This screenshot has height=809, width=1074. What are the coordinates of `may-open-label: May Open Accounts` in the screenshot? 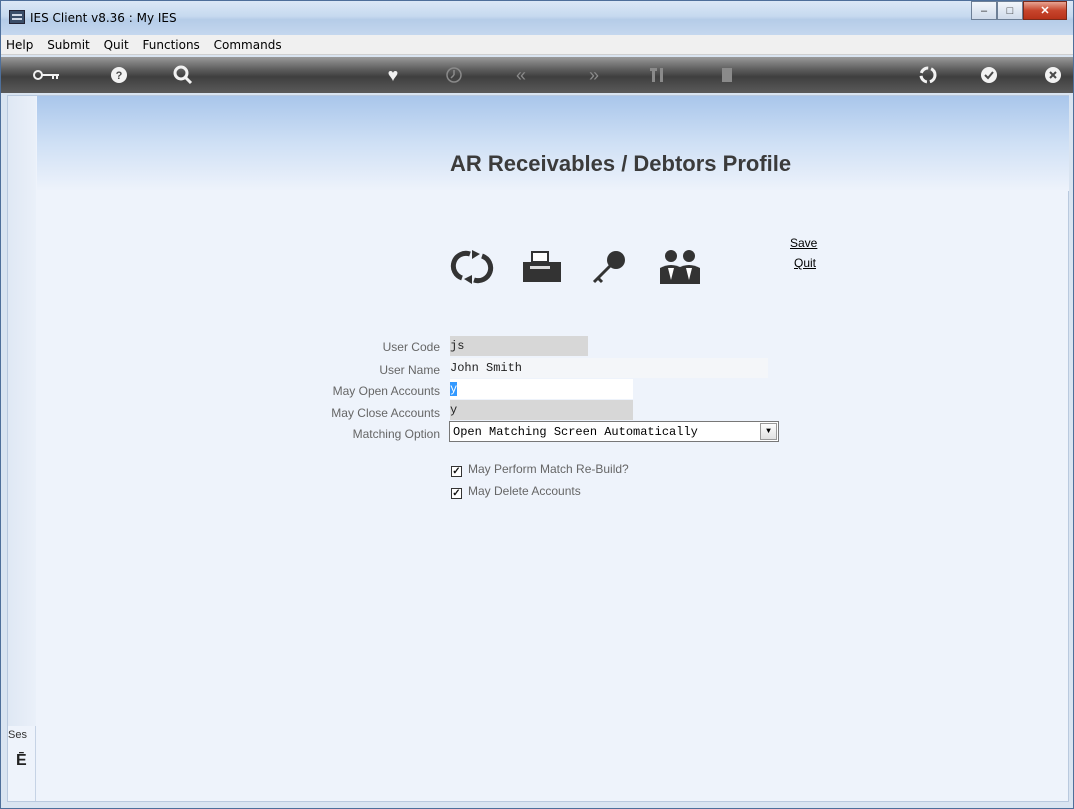 It's located at (386, 391).